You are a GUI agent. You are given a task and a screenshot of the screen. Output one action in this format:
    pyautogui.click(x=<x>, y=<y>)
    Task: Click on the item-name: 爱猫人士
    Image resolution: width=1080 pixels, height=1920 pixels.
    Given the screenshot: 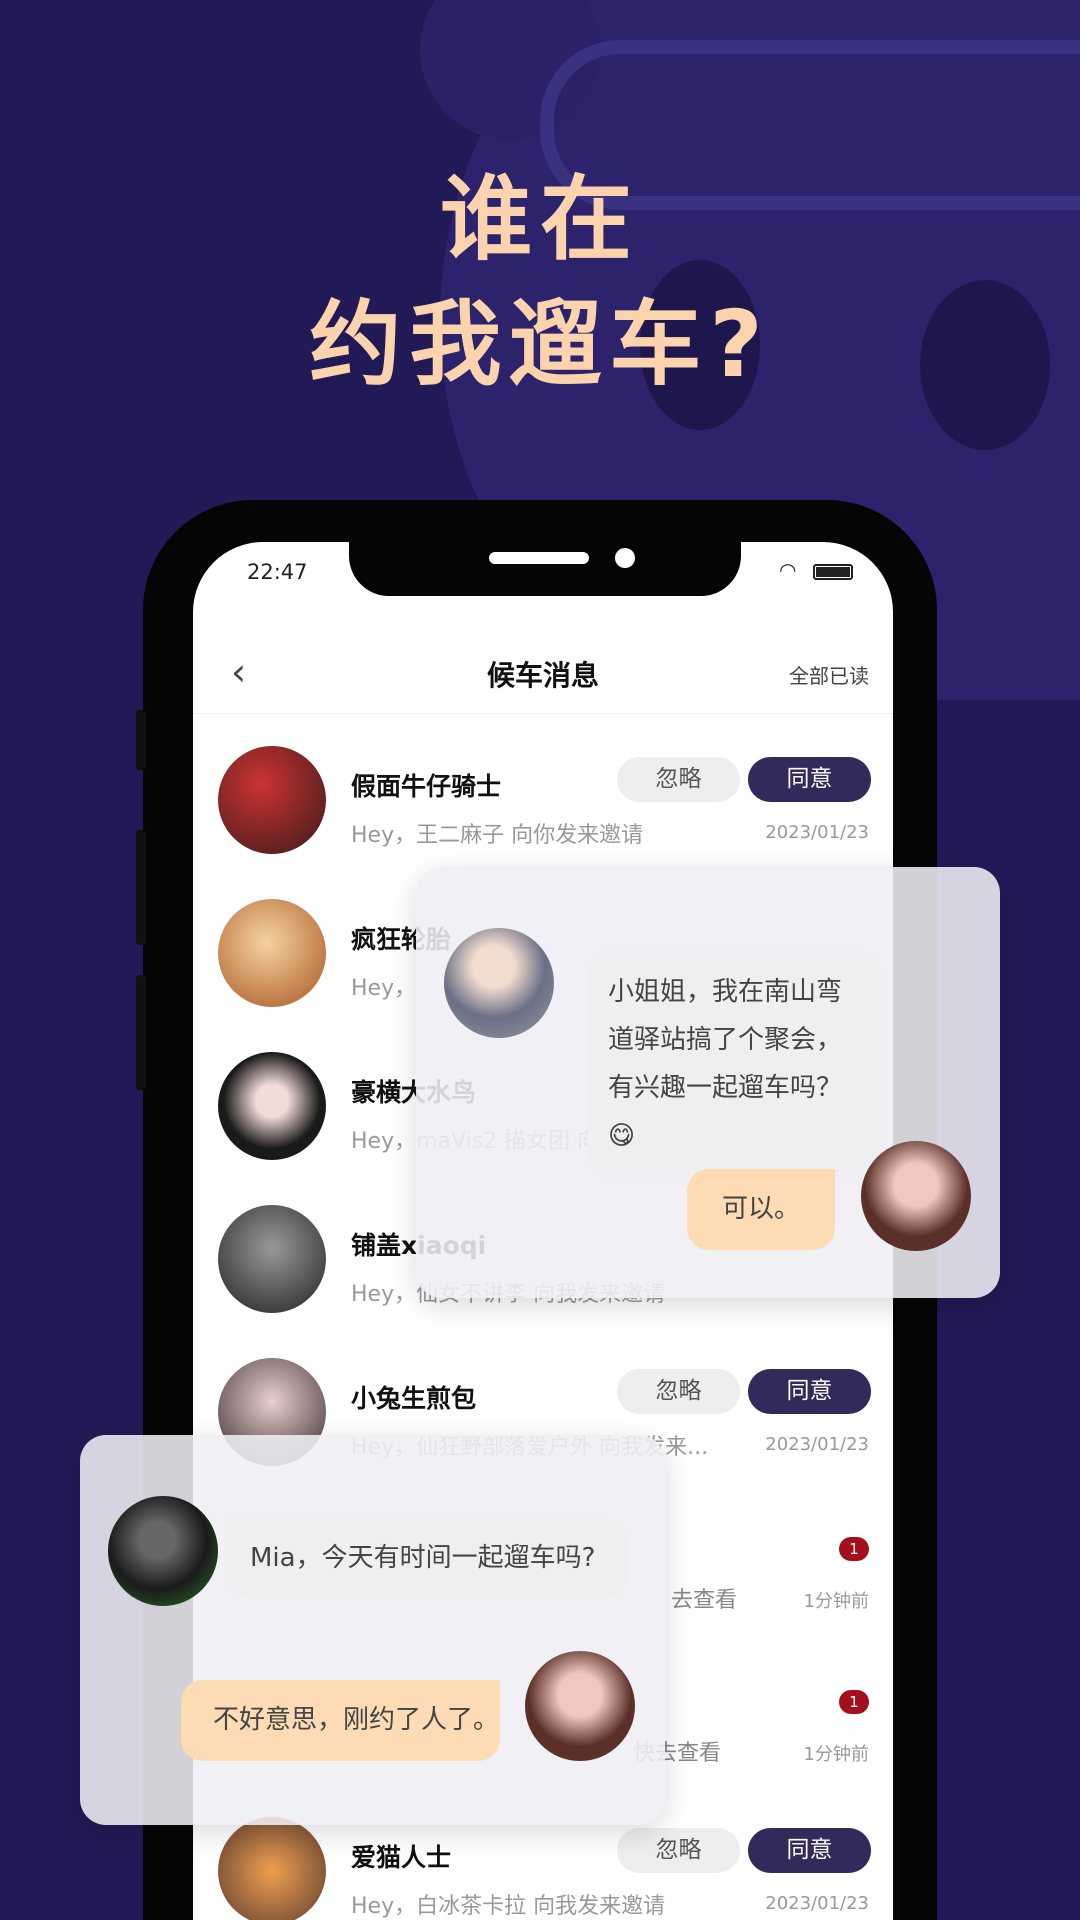 What is the action you would take?
    pyautogui.click(x=401, y=1857)
    